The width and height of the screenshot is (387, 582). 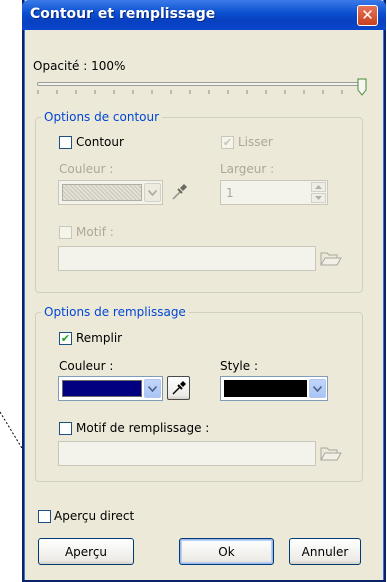 I want to click on slider-ticks, so click(x=200, y=92).